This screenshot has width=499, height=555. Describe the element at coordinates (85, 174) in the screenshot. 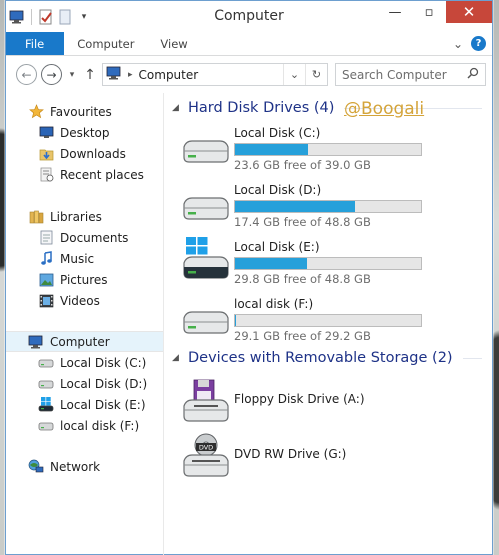

I see `nav-recent-places: Recent places` at that location.